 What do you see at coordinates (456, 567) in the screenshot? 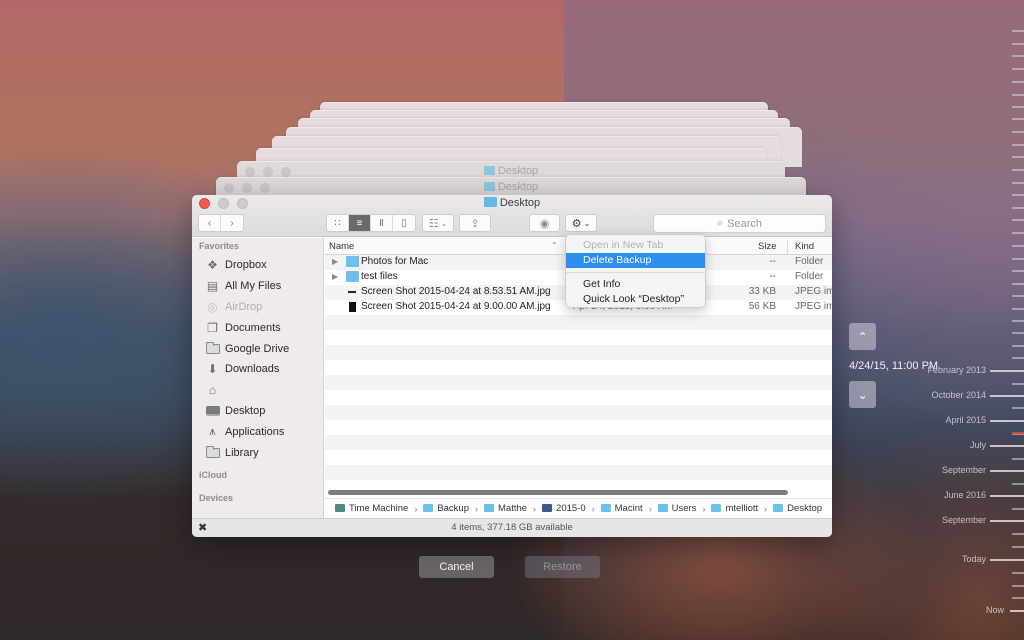
I see `cancel-button: Cancel` at bounding box center [456, 567].